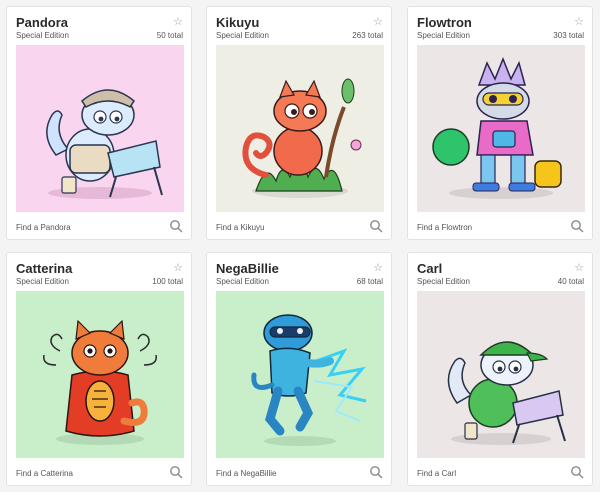 This screenshot has height=492, width=600. I want to click on octopus-cat-icon, so click(100, 374).